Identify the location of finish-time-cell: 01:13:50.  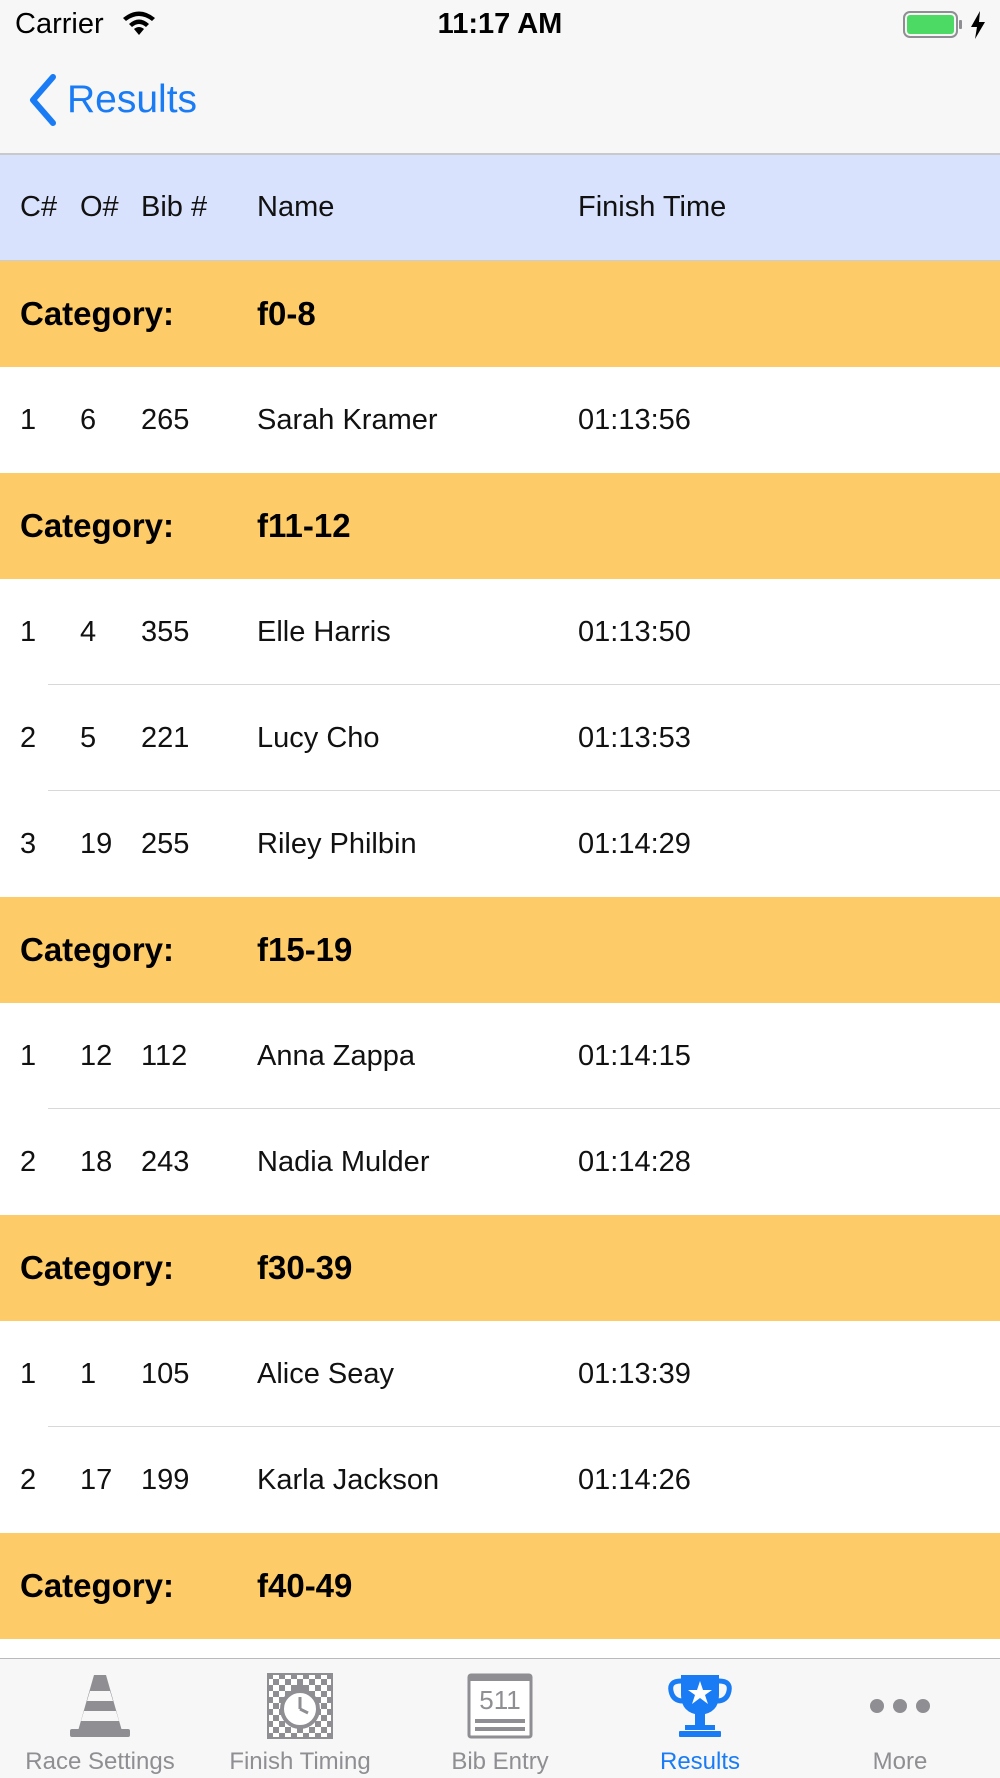
(634, 631).